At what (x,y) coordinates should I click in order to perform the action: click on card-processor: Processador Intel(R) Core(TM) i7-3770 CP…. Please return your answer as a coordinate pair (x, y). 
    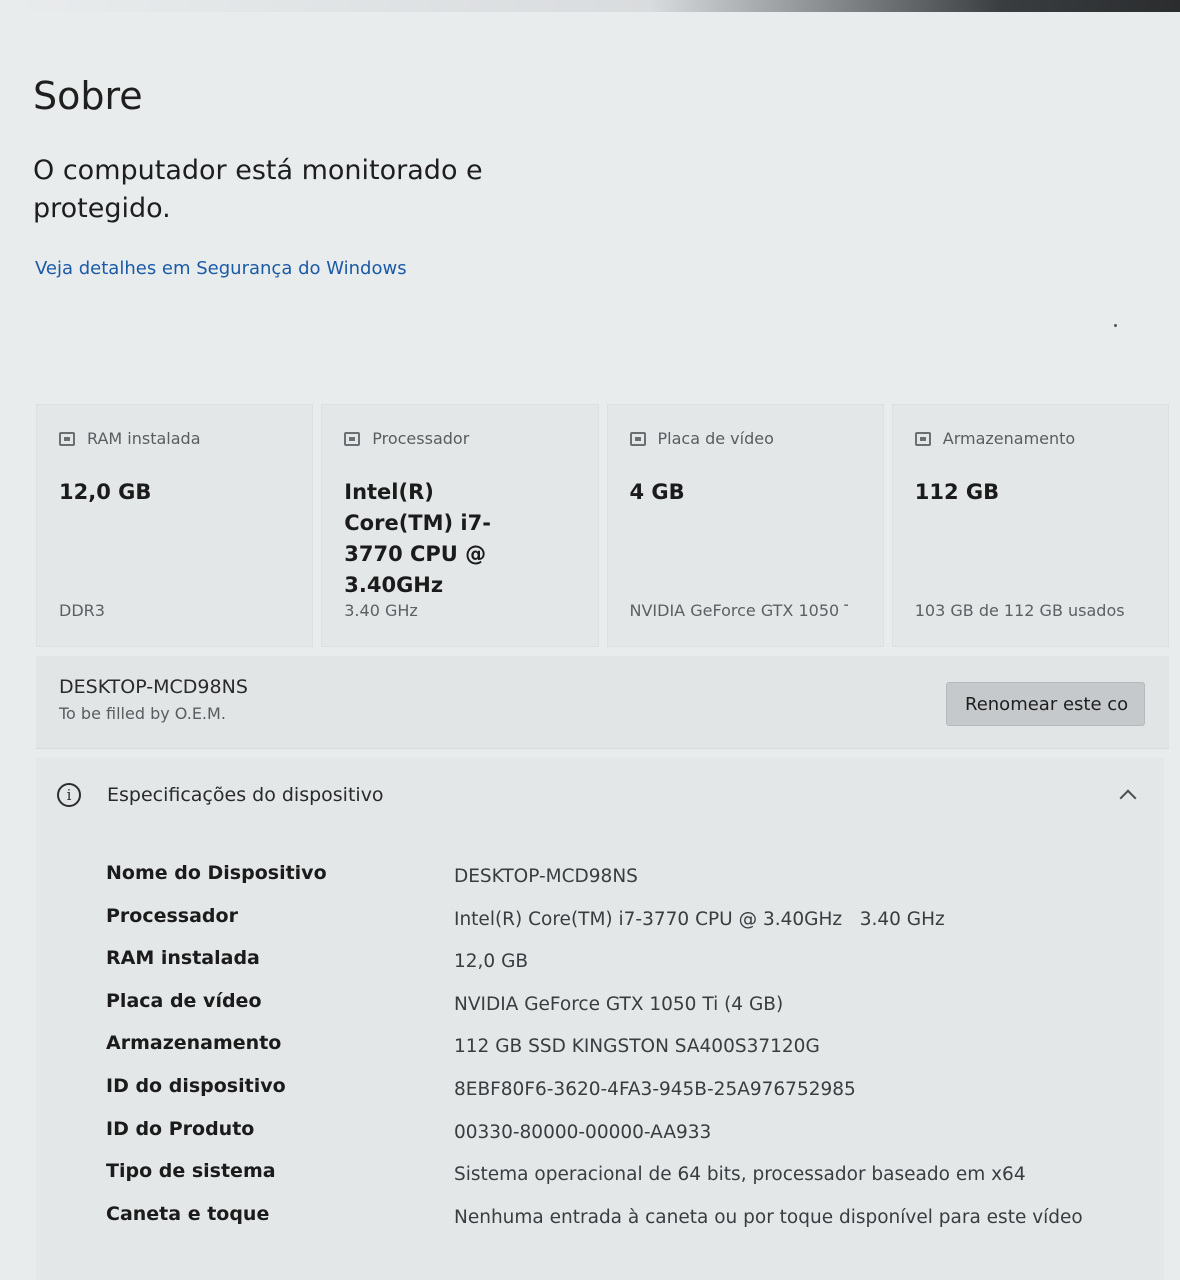
    Looking at the image, I should click on (460, 525).